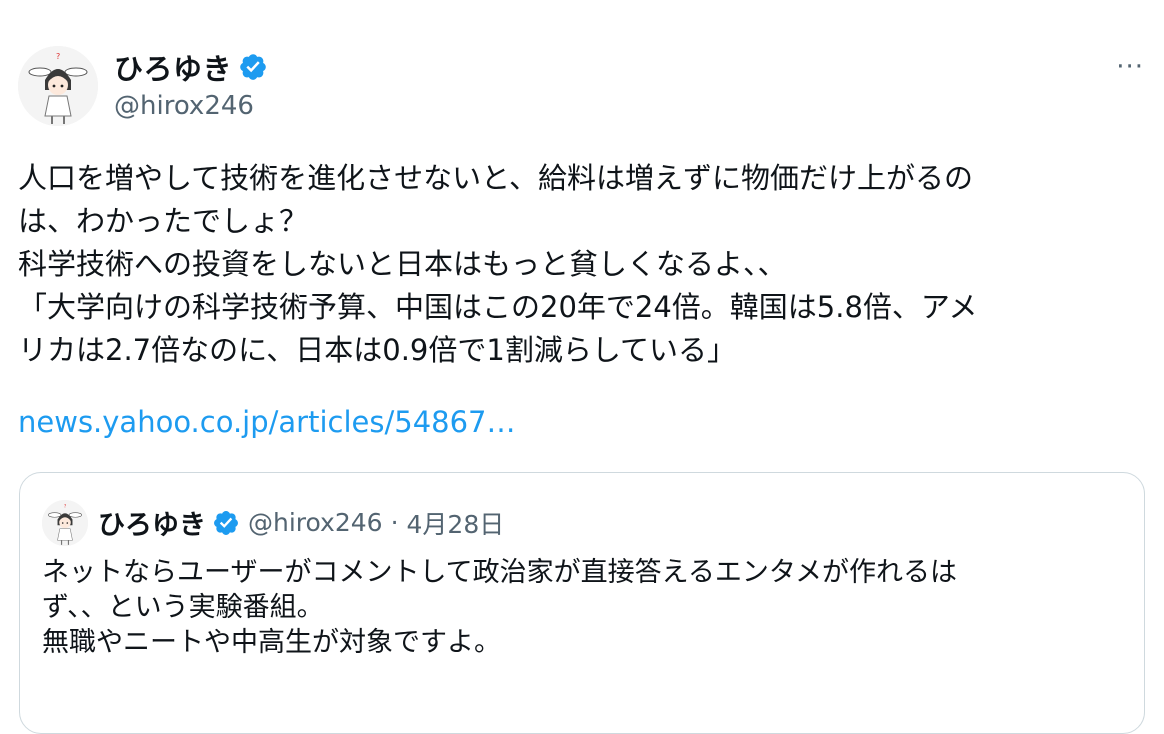 This screenshot has height=734, width=1164. What do you see at coordinates (498, 307) in the screenshot?
I see `tweet-line: 「大学向けの科学技術予算、中国はこの20年で24倍。韓国は5.8倍、アメ` at bounding box center [498, 307].